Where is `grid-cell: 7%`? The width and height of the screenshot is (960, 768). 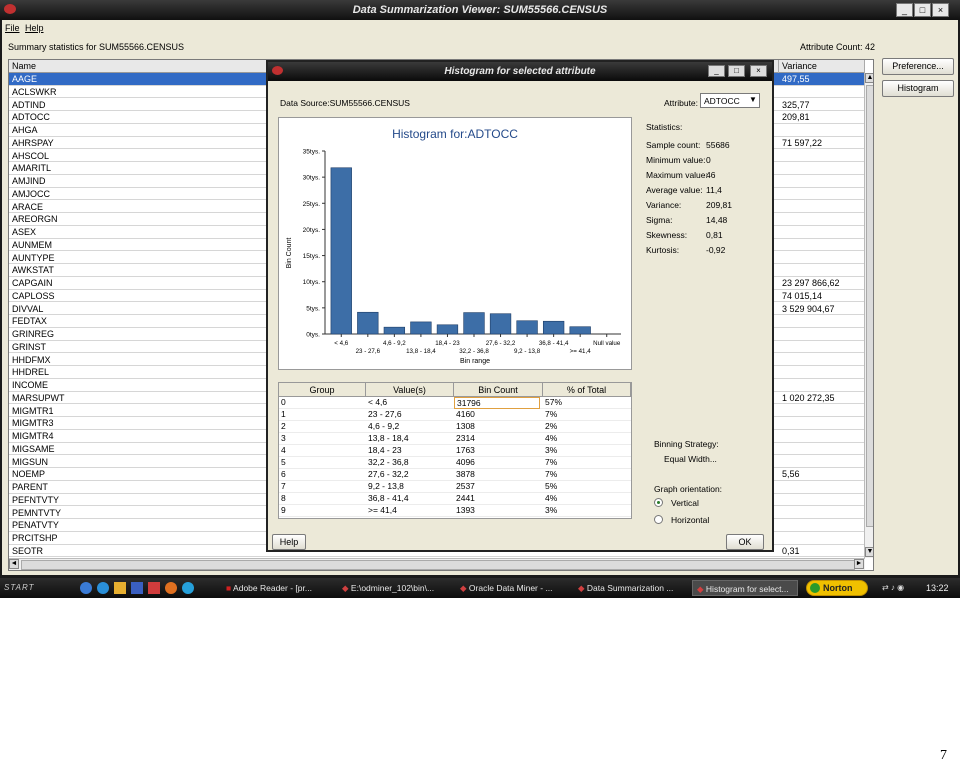
grid-cell: 7% is located at coordinates (551, 462).